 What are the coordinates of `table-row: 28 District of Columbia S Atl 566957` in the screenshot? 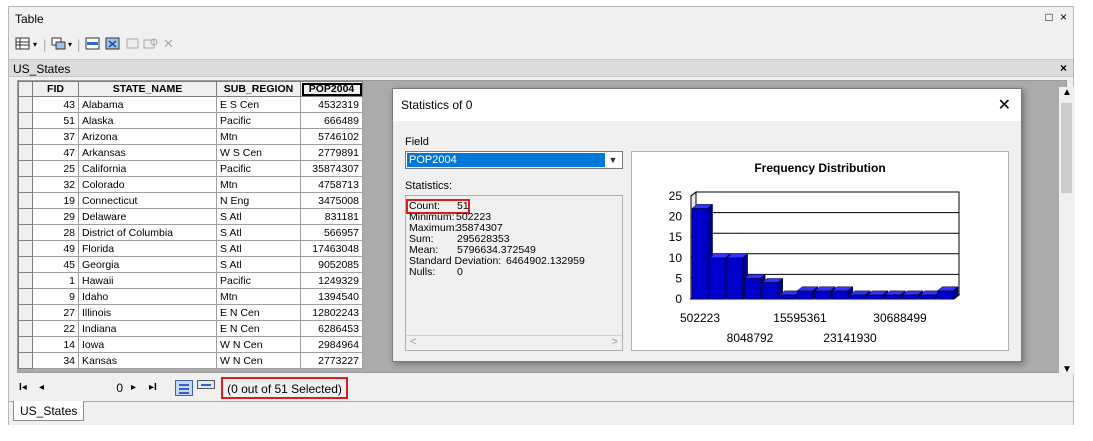 It's located at (190, 232).